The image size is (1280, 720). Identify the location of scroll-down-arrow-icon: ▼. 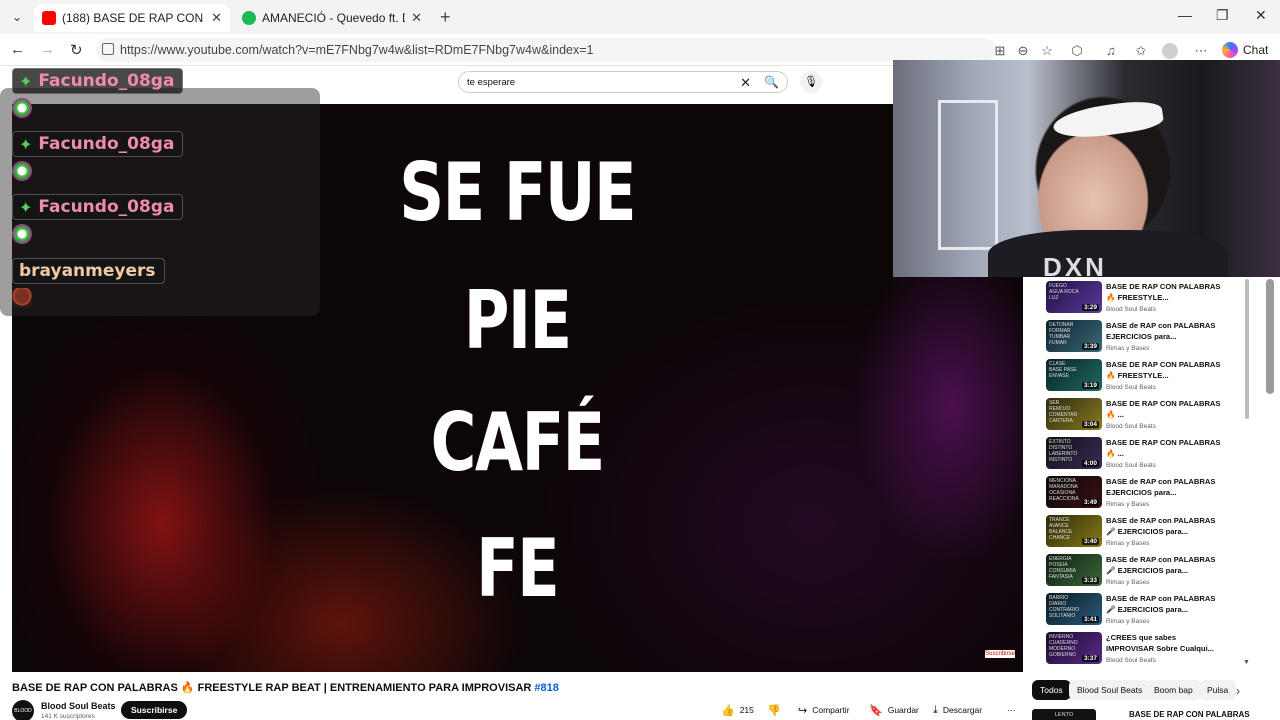
(1246, 662).